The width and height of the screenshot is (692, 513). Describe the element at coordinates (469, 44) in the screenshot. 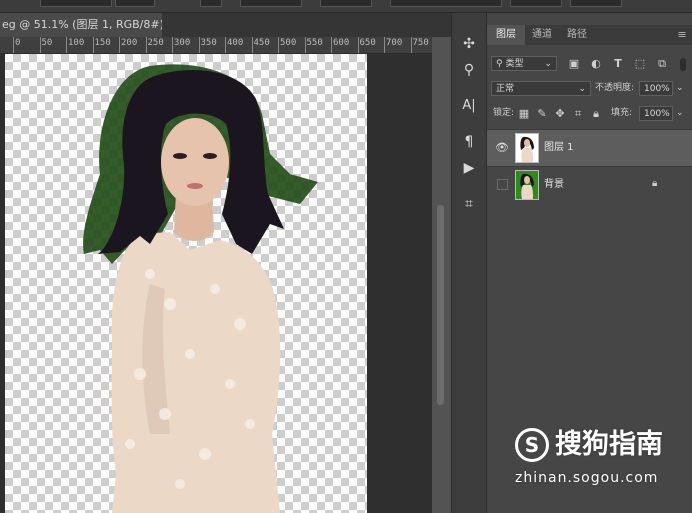

I see `puzzle-icon: ✣` at that location.